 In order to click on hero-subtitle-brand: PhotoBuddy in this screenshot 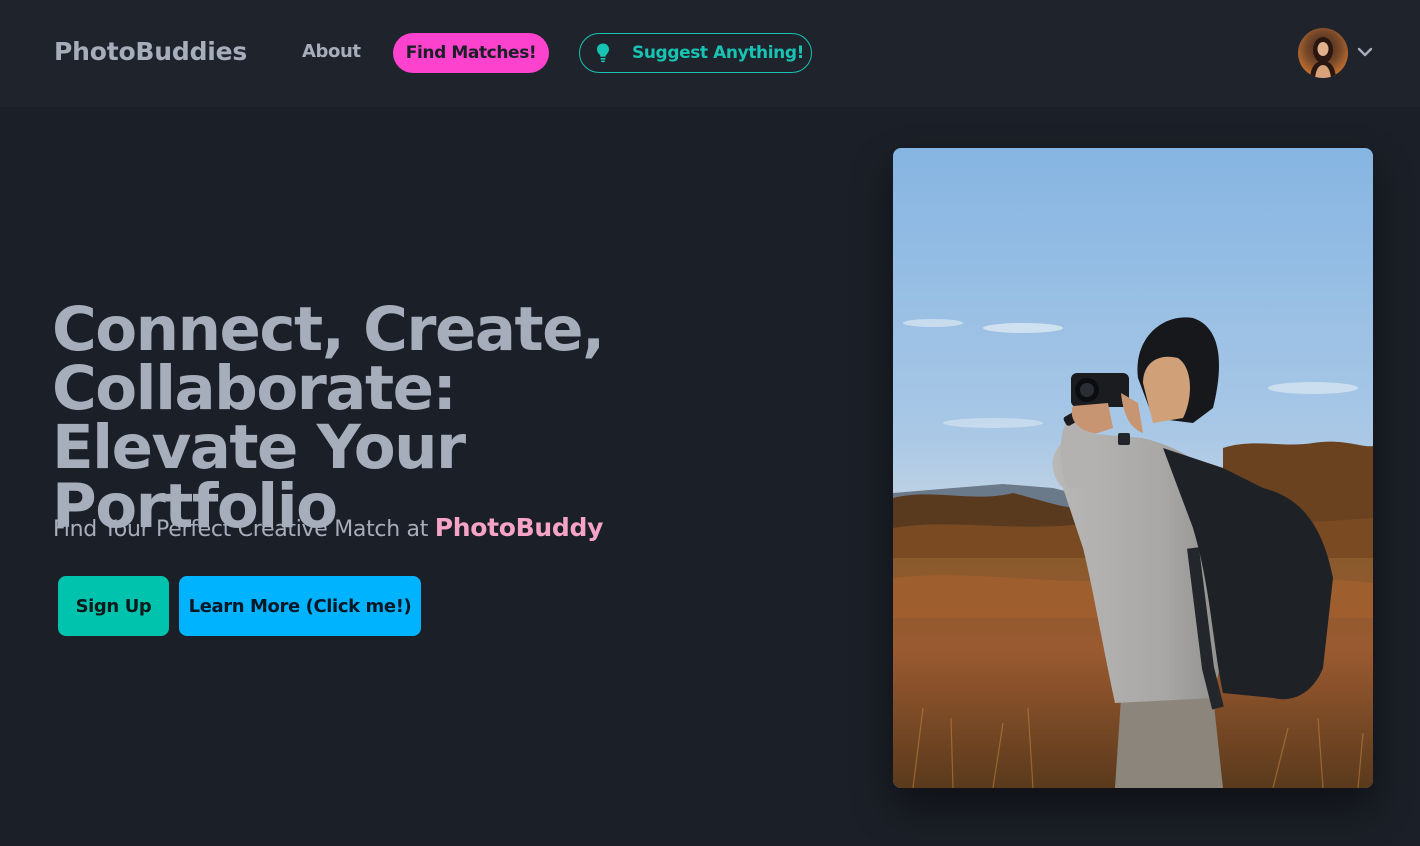, I will do `click(519, 527)`.